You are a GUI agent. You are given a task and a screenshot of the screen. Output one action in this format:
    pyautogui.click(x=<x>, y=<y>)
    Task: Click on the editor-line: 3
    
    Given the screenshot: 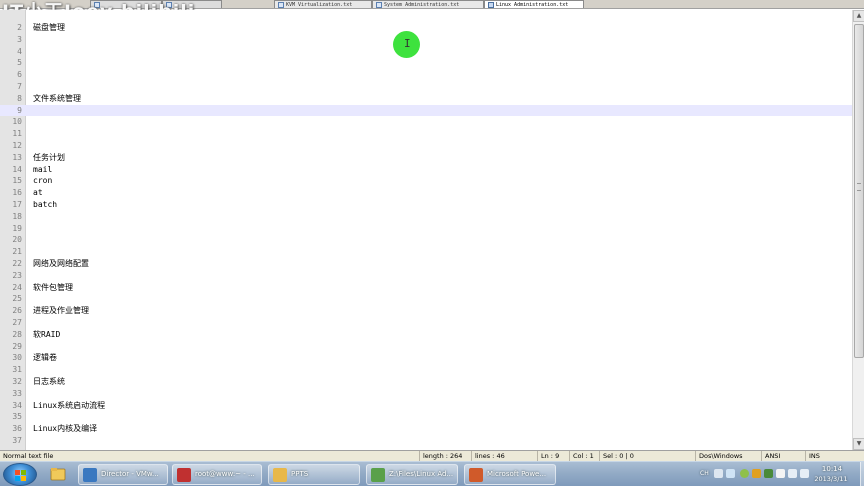 What is the action you would take?
    pyautogui.click(x=426, y=40)
    